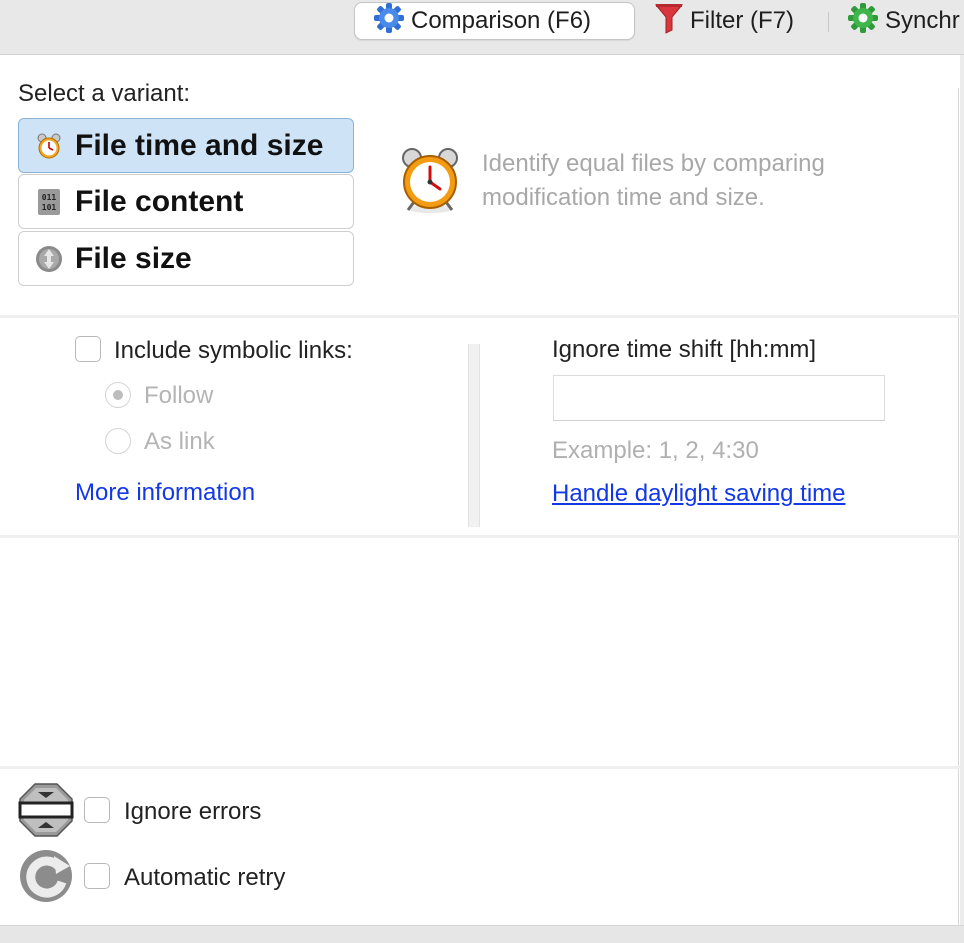  What do you see at coordinates (193, 811) in the screenshot?
I see `ignore-errors-label: Ignore errors` at bounding box center [193, 811].